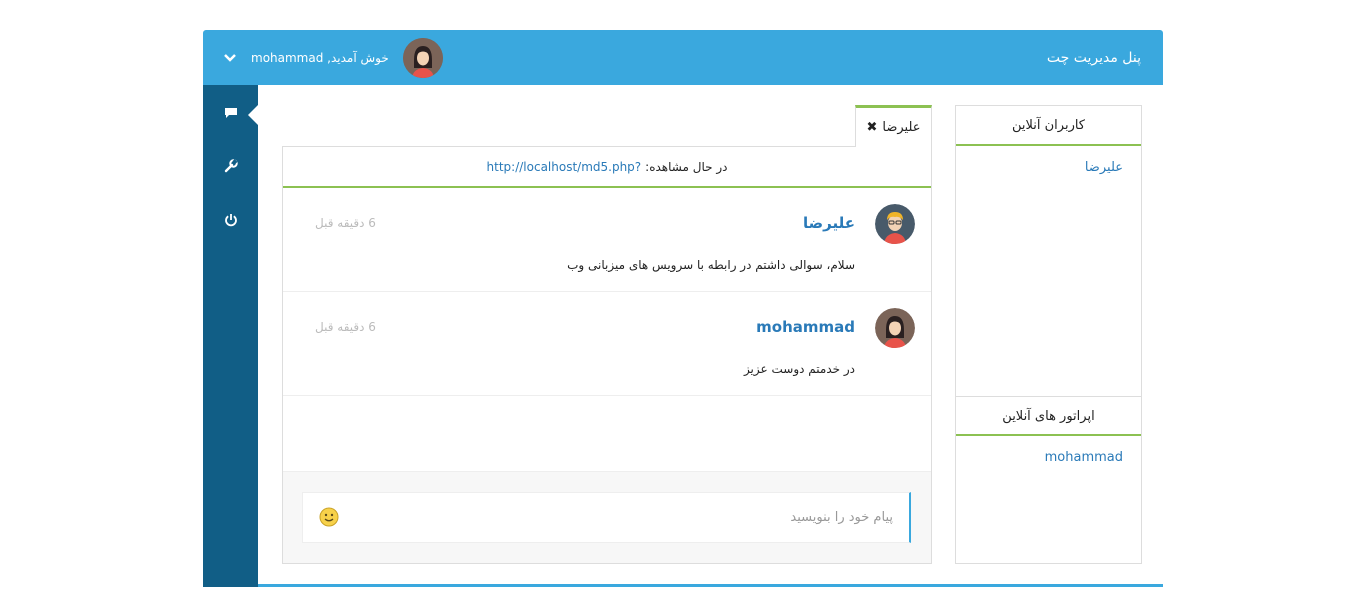  I want to click on message-author: mohammad, so click(805, 327).